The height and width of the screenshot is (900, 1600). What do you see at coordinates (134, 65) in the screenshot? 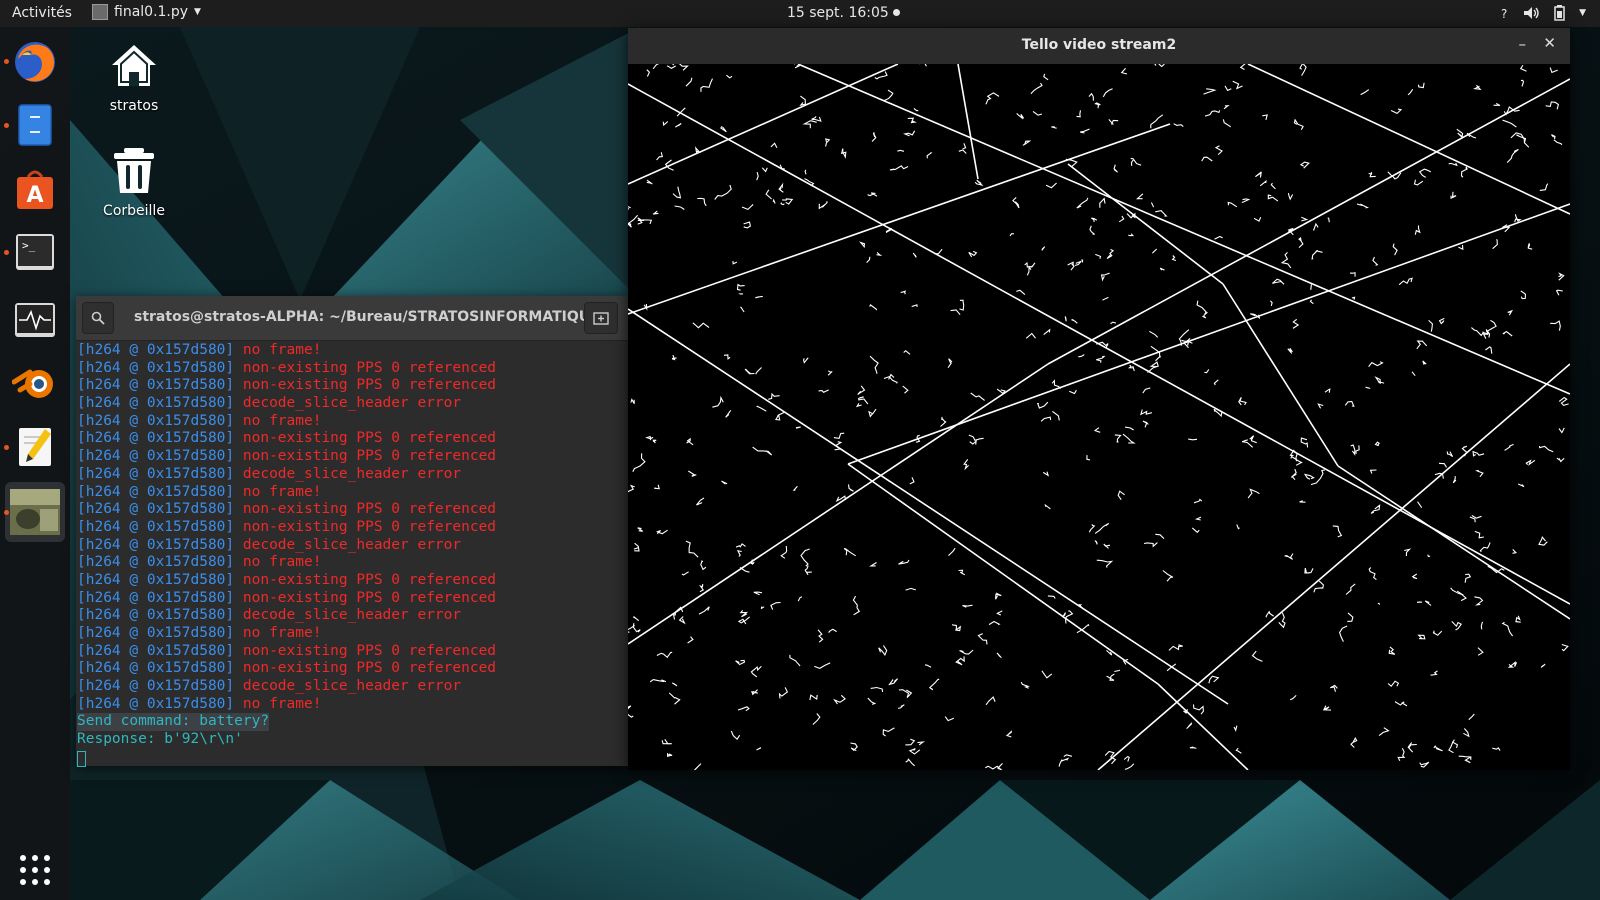
I see `home-icon` at bounding box center [134, 65].